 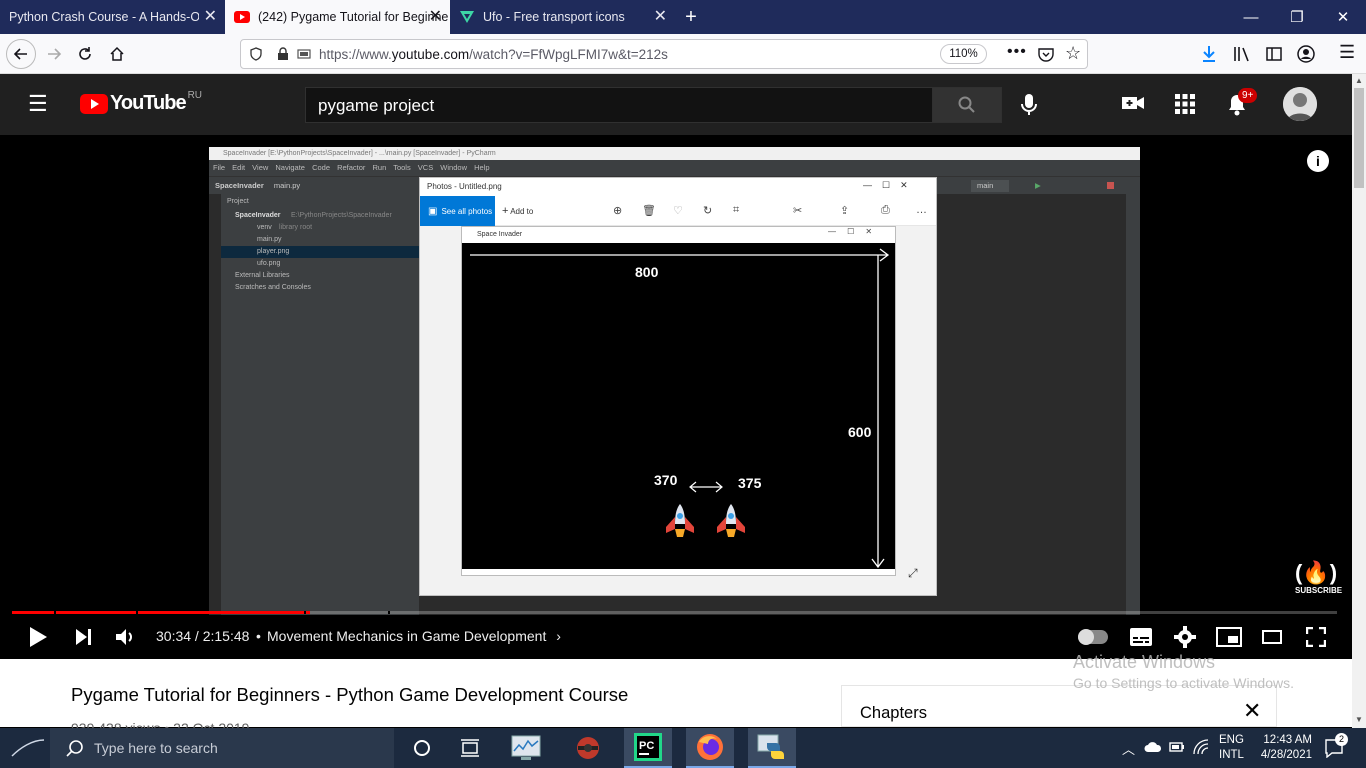 What do you see at coordinates (649, 211) in the screenshot?
I see `delete-icon: 🗑` at bounding box center [649, 211].